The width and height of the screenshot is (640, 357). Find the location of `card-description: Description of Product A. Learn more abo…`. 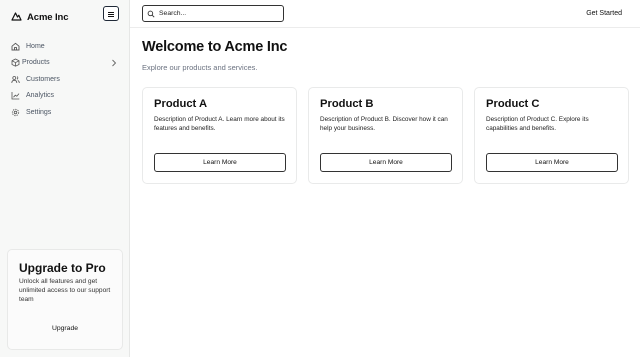

card-description: Description of Product A. Learn more abo… is located at coordinates (219, 124).